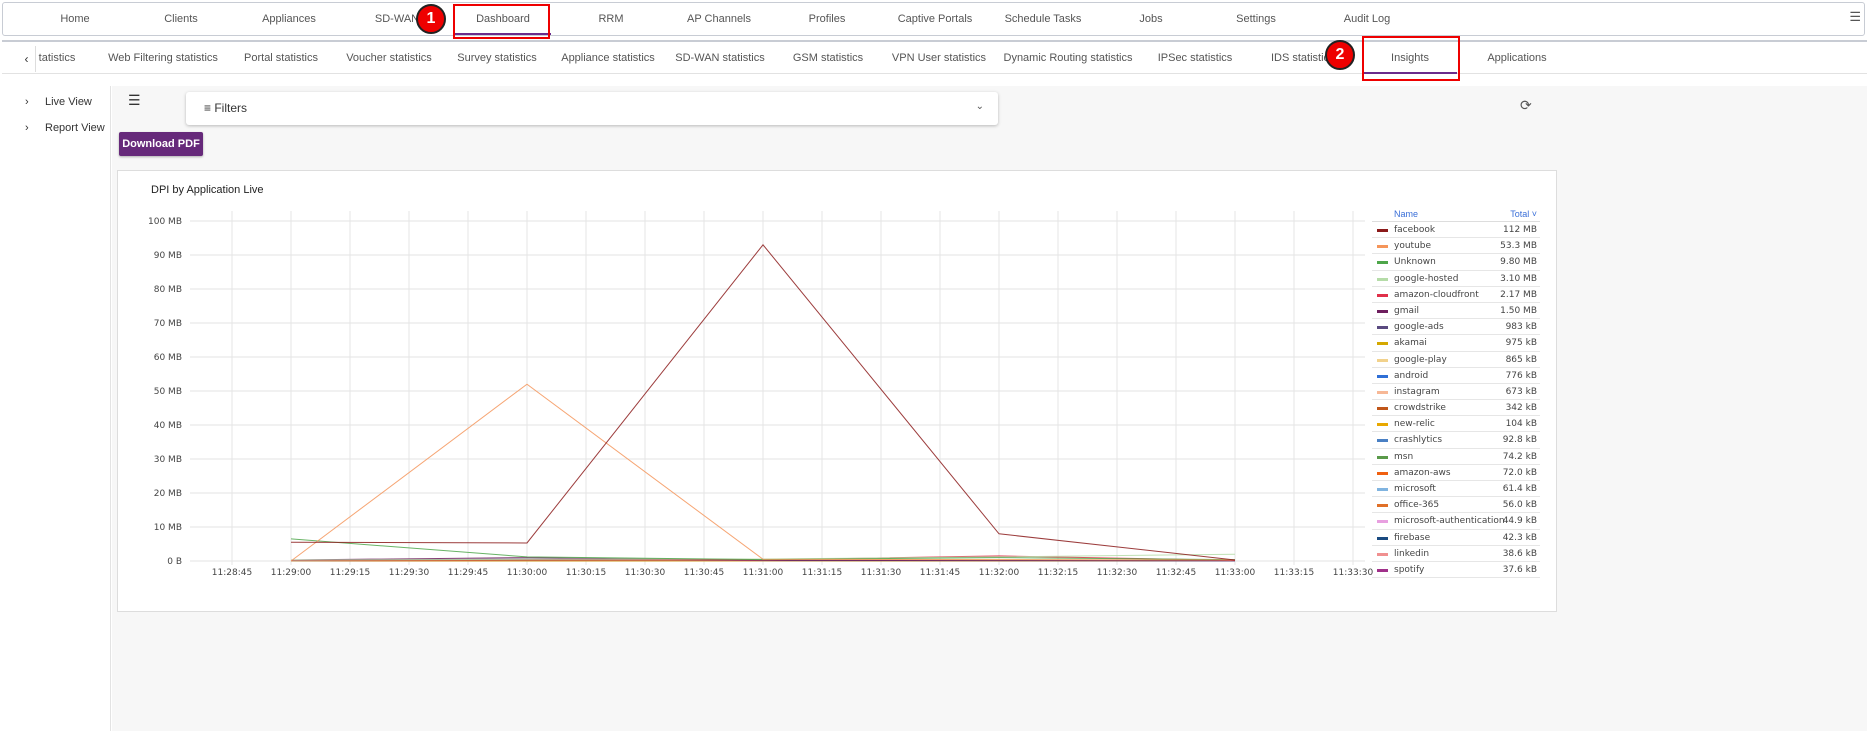 This screenshot has height=731, width=1867. I want to click on legend-name: crashlytics, so click(1418, 440).